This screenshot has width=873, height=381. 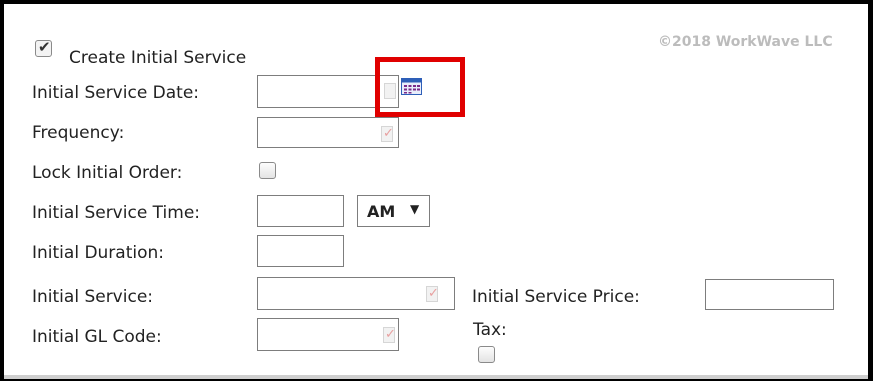 I want to click on am-pm-value: AM, so click(x=381, y=211).